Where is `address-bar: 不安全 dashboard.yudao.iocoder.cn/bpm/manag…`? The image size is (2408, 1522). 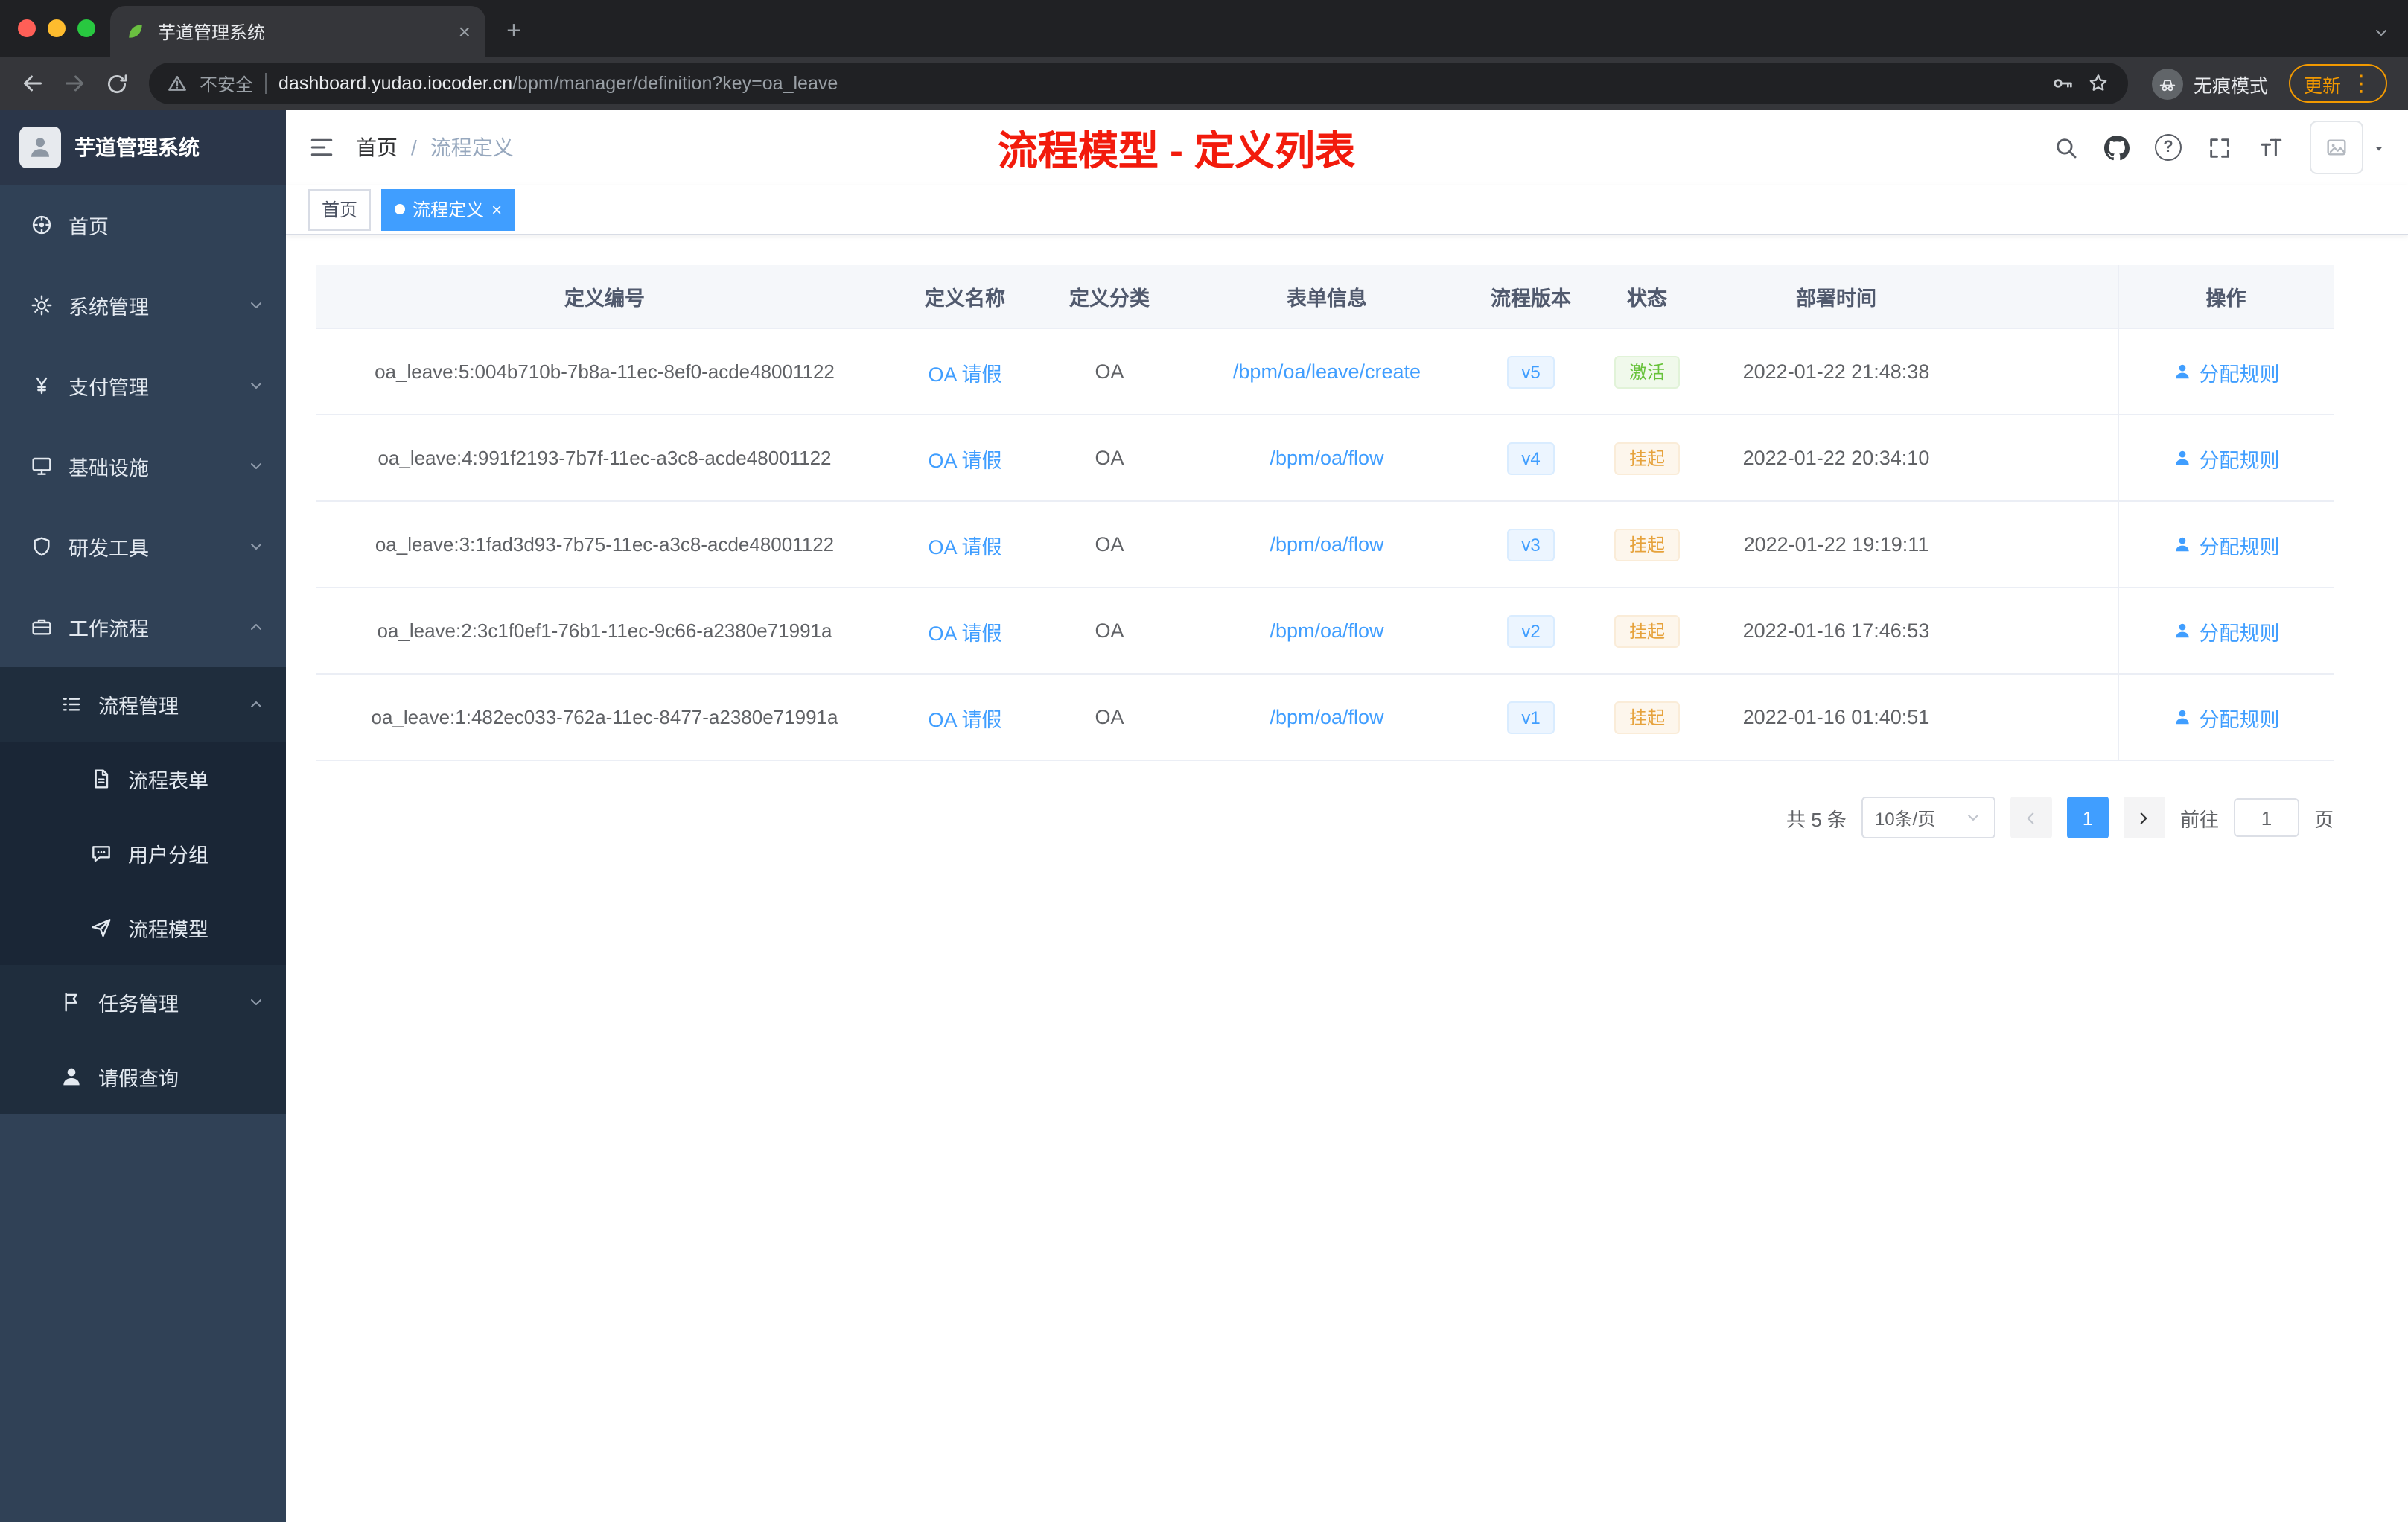
address-bar: 不安全 dashboard.yudao.iocoder.cn/bpm/manag… is located at coordinates (1138, 83).